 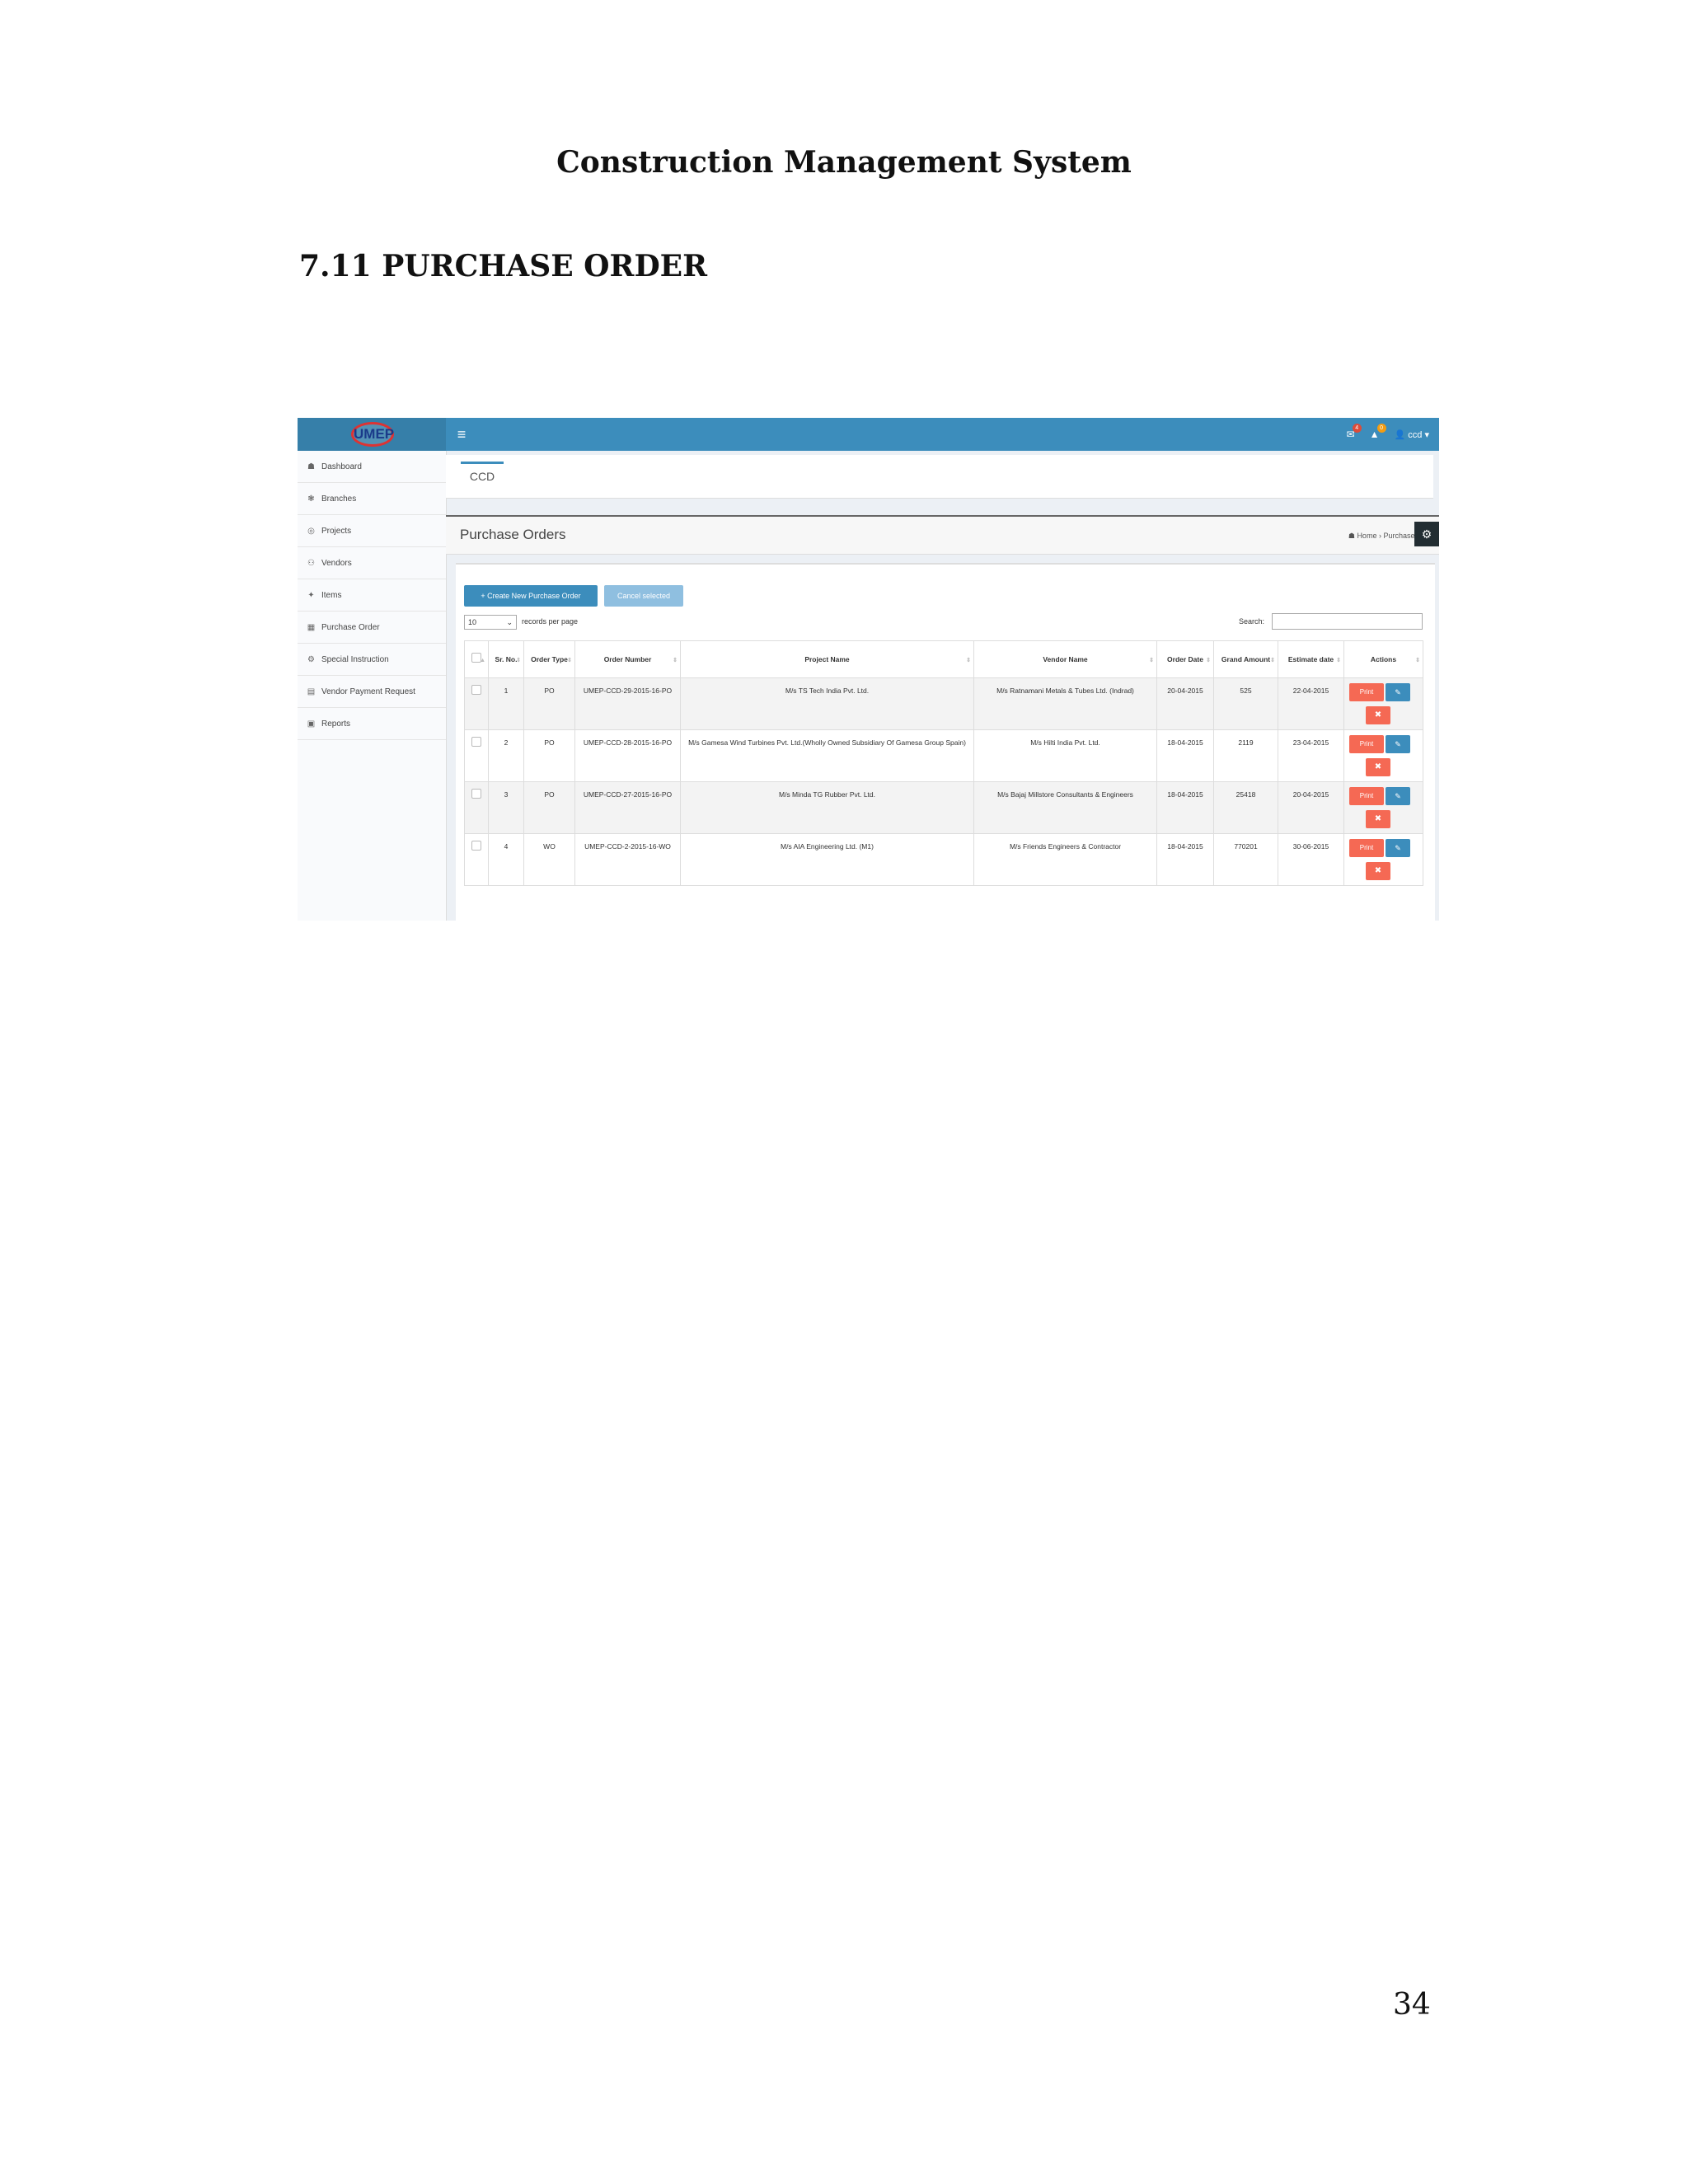 I want to click on sidebar-item-label: Reports, so click(x=336, y=724).